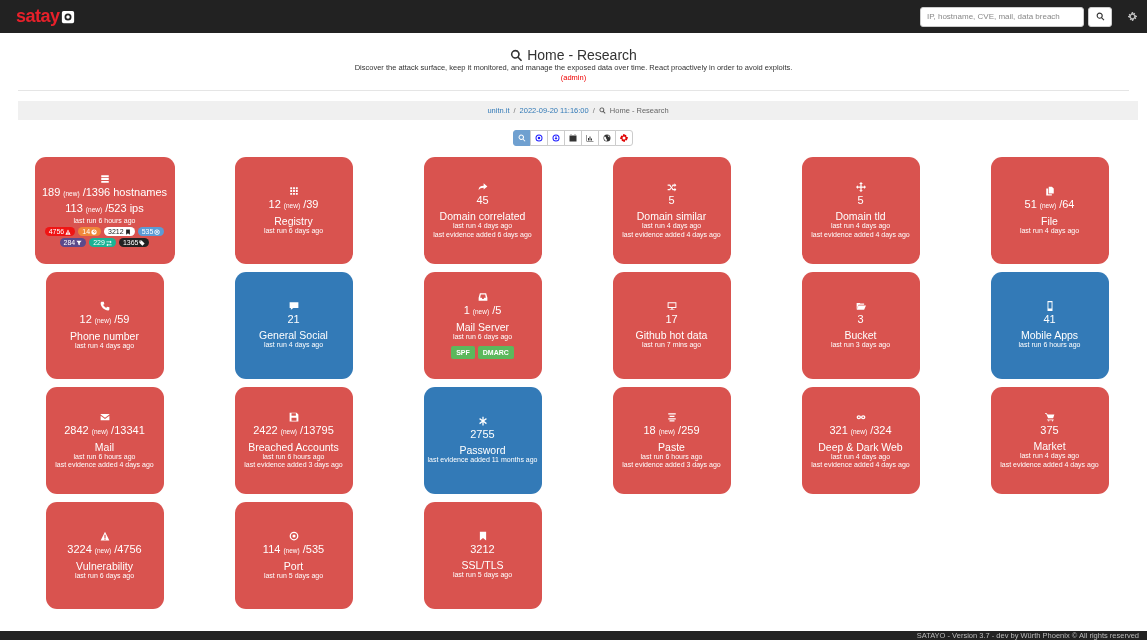 Image resolution: width=1147 pixels, height=640 pixels. Describe the element at coordinates (104, 305) in the screenshot. I see `phone-icon` at that location.